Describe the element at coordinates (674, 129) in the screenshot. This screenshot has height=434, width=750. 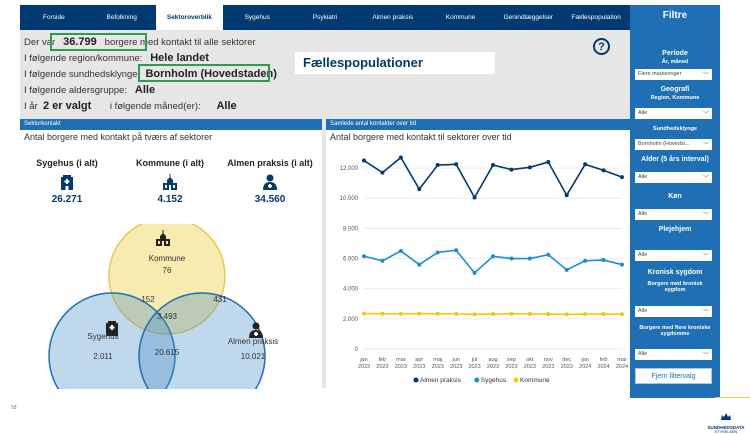
I see `filter-klynge-label: Sundhedsklynge` at that location.